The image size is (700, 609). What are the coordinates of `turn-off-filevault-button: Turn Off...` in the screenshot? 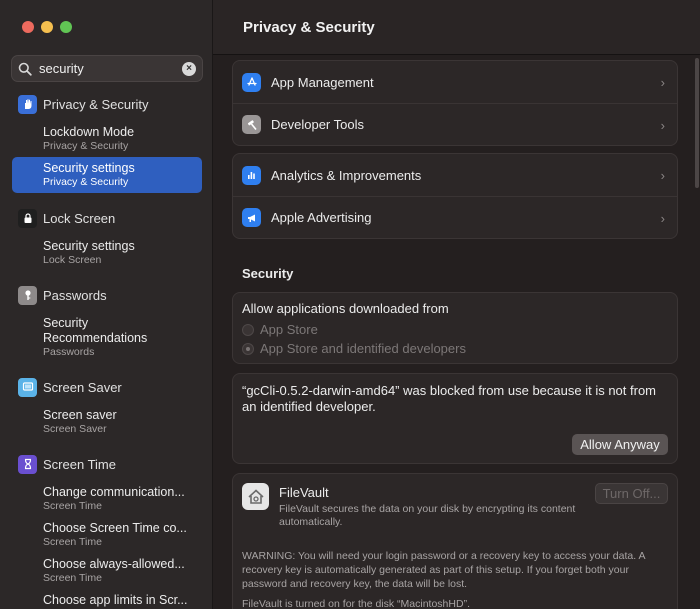 It's located at (631, 493).